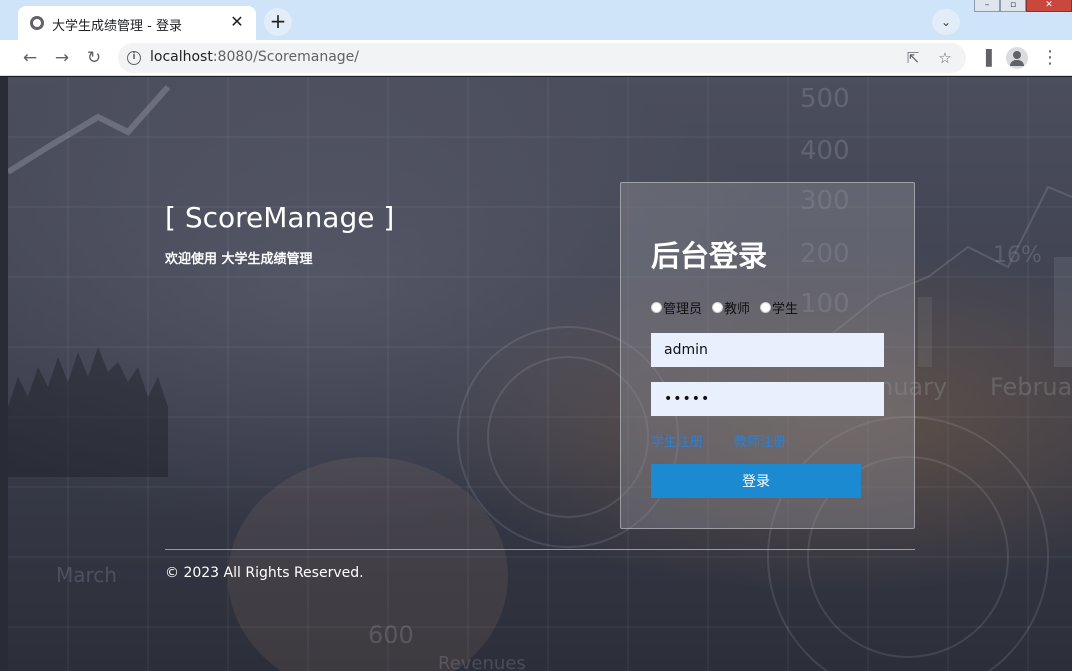 This screenshot has height=671, width=1072. I want to click on url-host: localhost, so click(181, 57).